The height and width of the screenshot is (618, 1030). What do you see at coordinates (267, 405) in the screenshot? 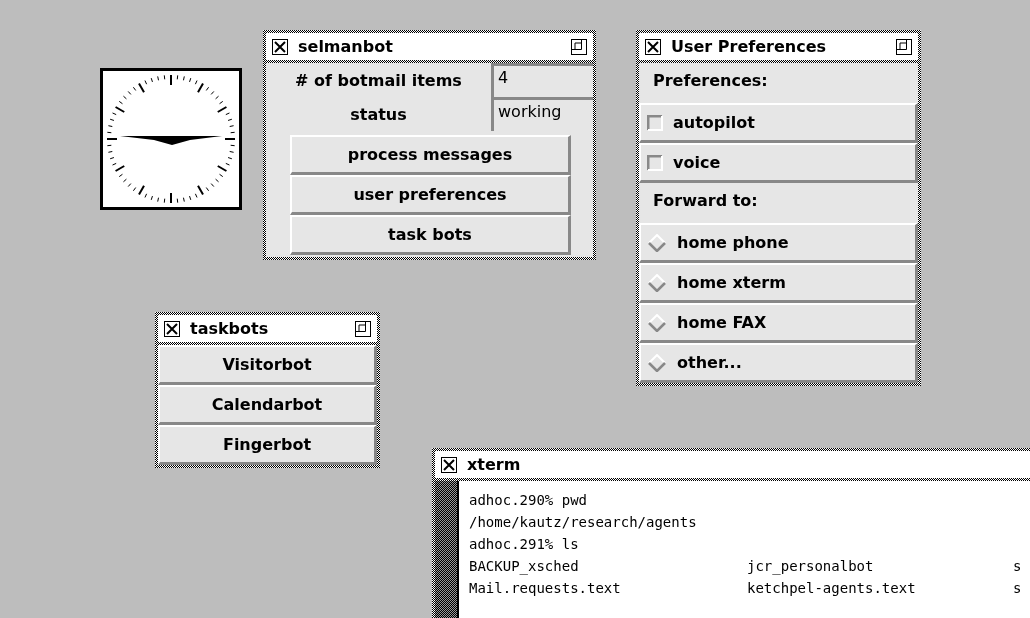
I see `taskbot-button: Calendarbot` at bounding box center [267, 405].